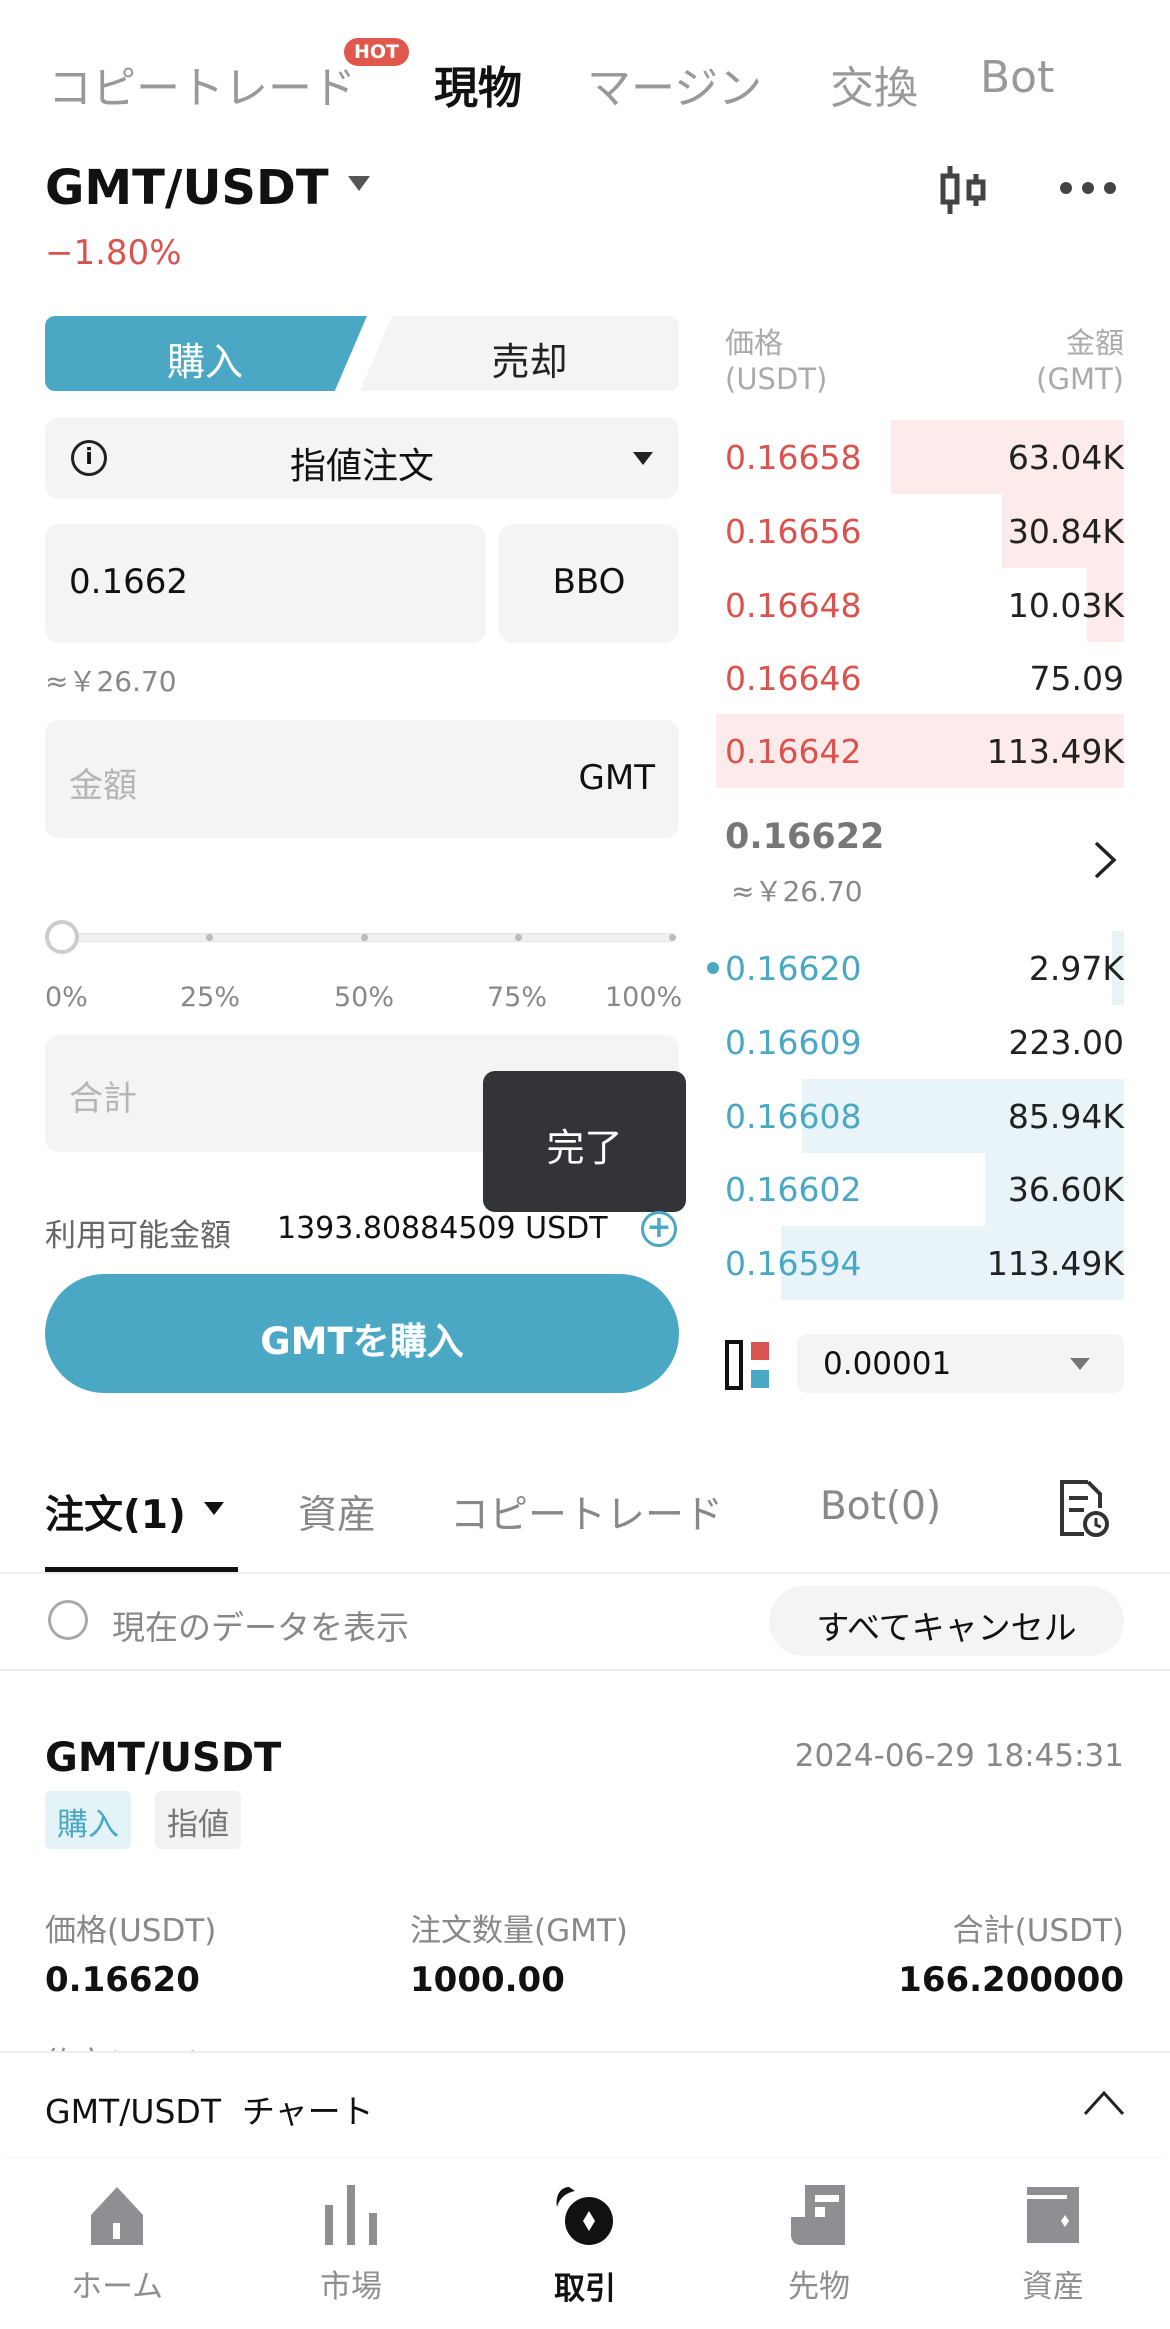  What do you see at coordinates (584, 2216) in the screenshot?
I see `trade-icon` at bounding box center [584, 2216].